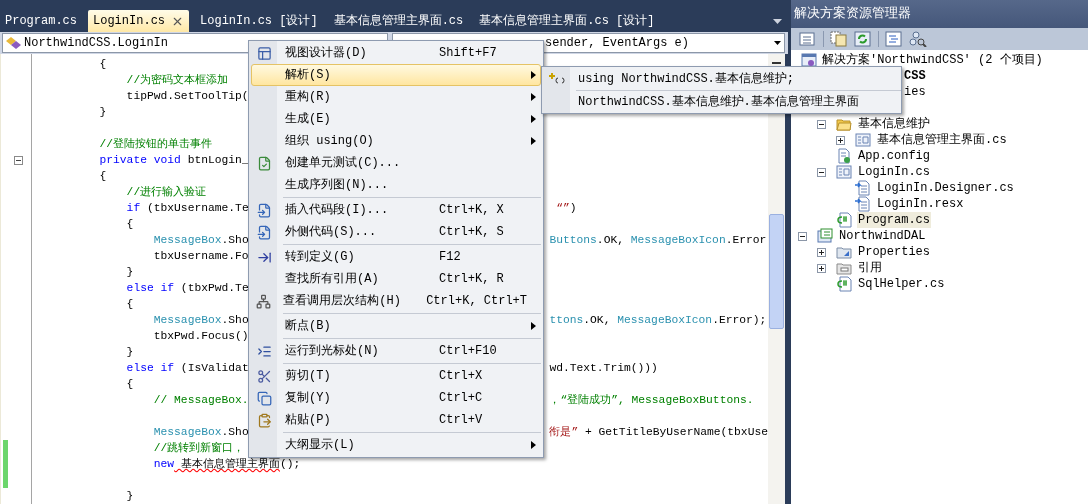 The width and height of the screenshot is (1088, 504). I want to click on surround-icon, so click(264, 232).